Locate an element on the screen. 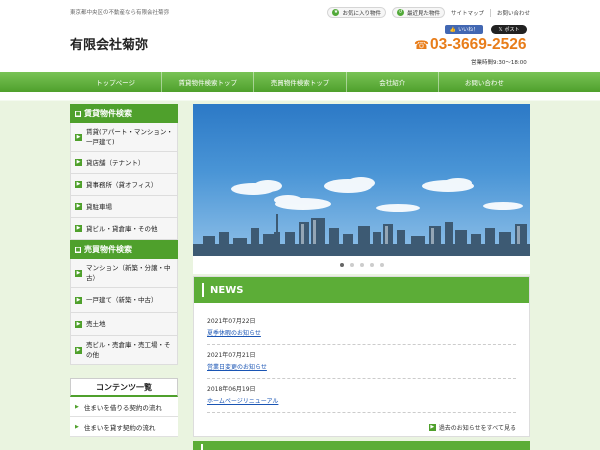 This screenshot has width=600, height=450. recent-button: ↺ 最近見た物件 is located at coordinates (418, 12).